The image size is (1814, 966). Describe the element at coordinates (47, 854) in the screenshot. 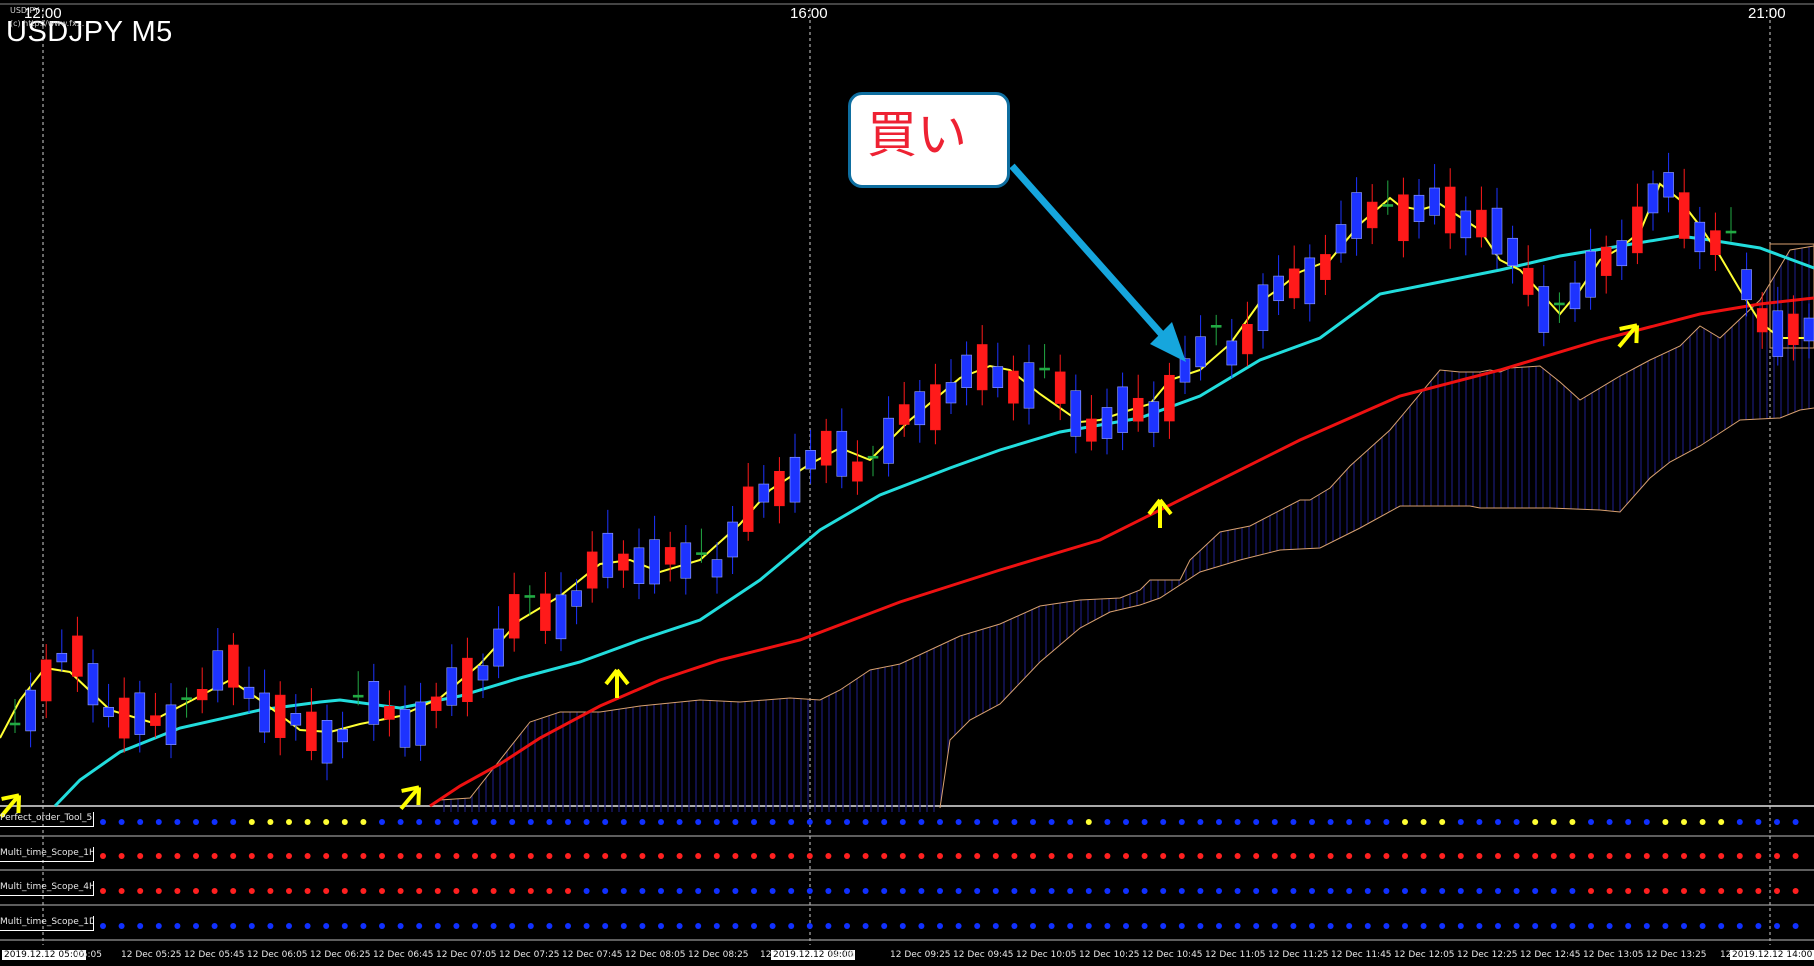

I see `indicator-label-scope-1h: Multi_time_Scope_1H` at that location.